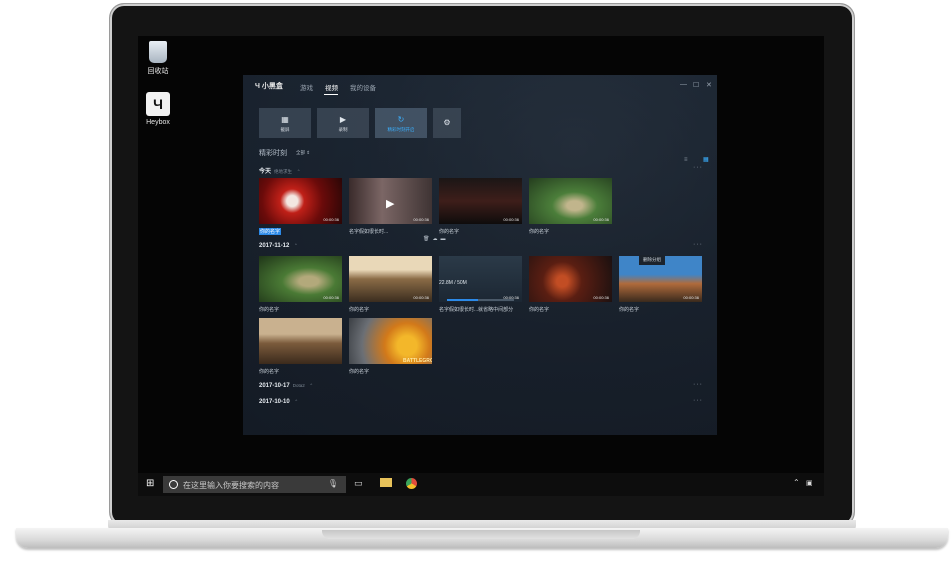  I want to click on app-logo: Ч 小黑盒, so click(269, 86).